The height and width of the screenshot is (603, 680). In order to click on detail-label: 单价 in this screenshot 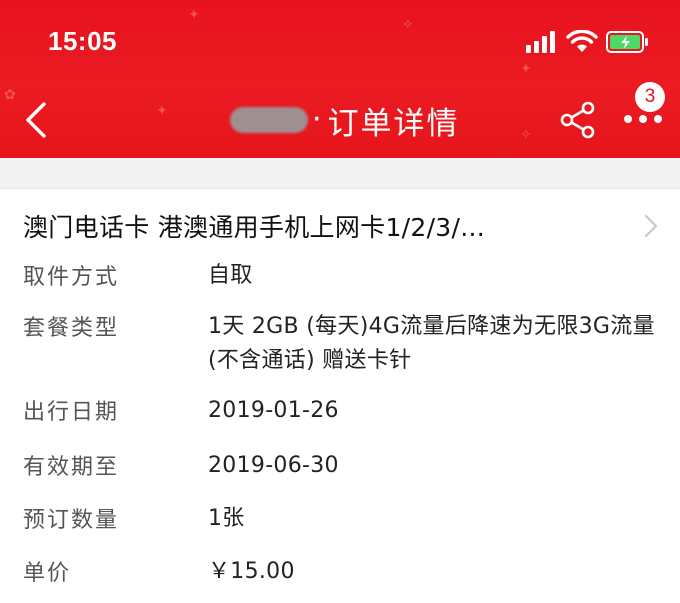, I will do `click(47, 573)`.